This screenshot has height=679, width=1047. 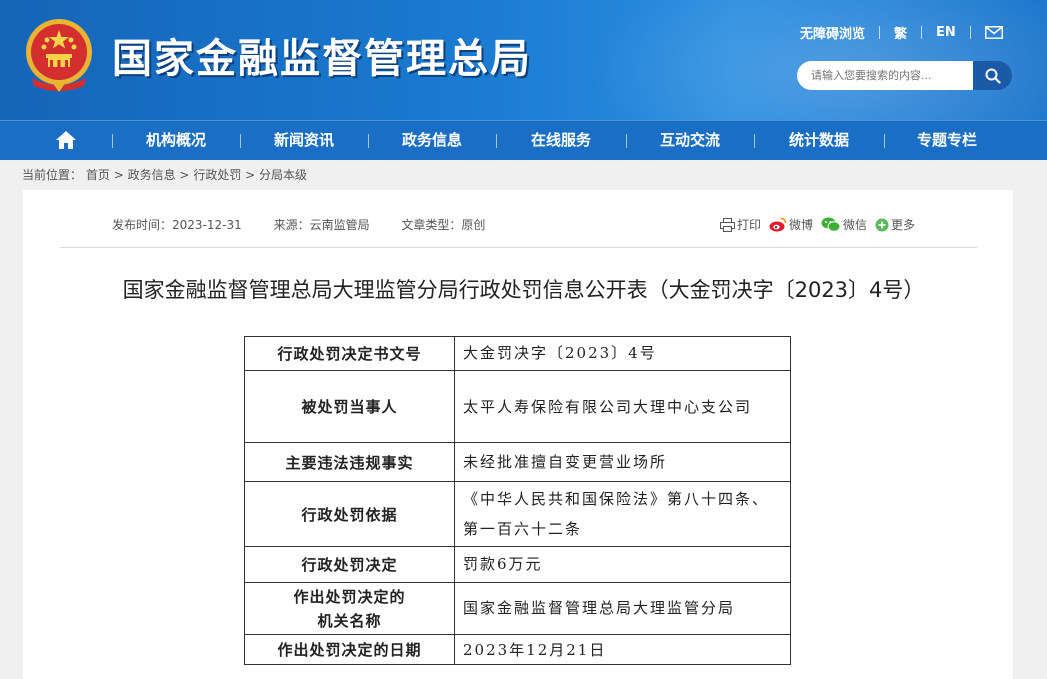 I want to click on breadcrumb-prefix: 当前位置：, so click(x=52, y=175).